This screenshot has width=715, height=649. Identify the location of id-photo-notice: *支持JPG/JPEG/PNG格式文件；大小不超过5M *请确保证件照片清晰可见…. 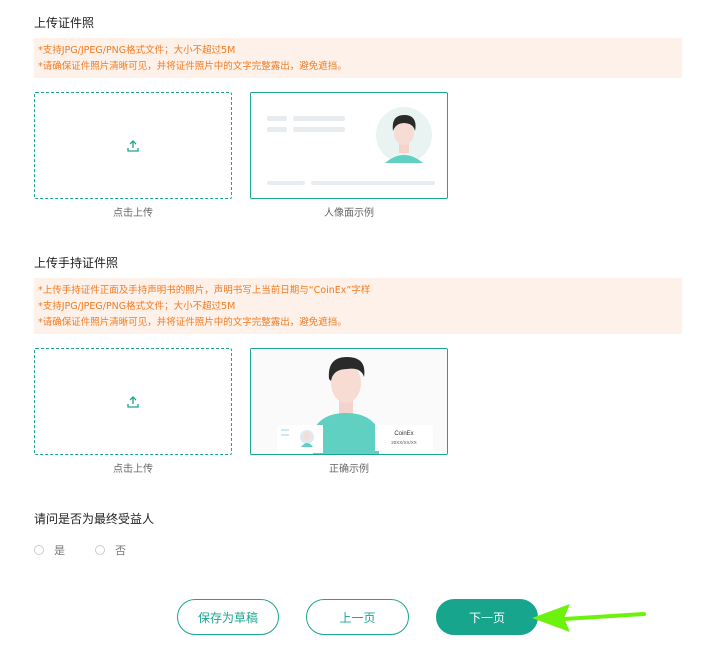
(358, 58).